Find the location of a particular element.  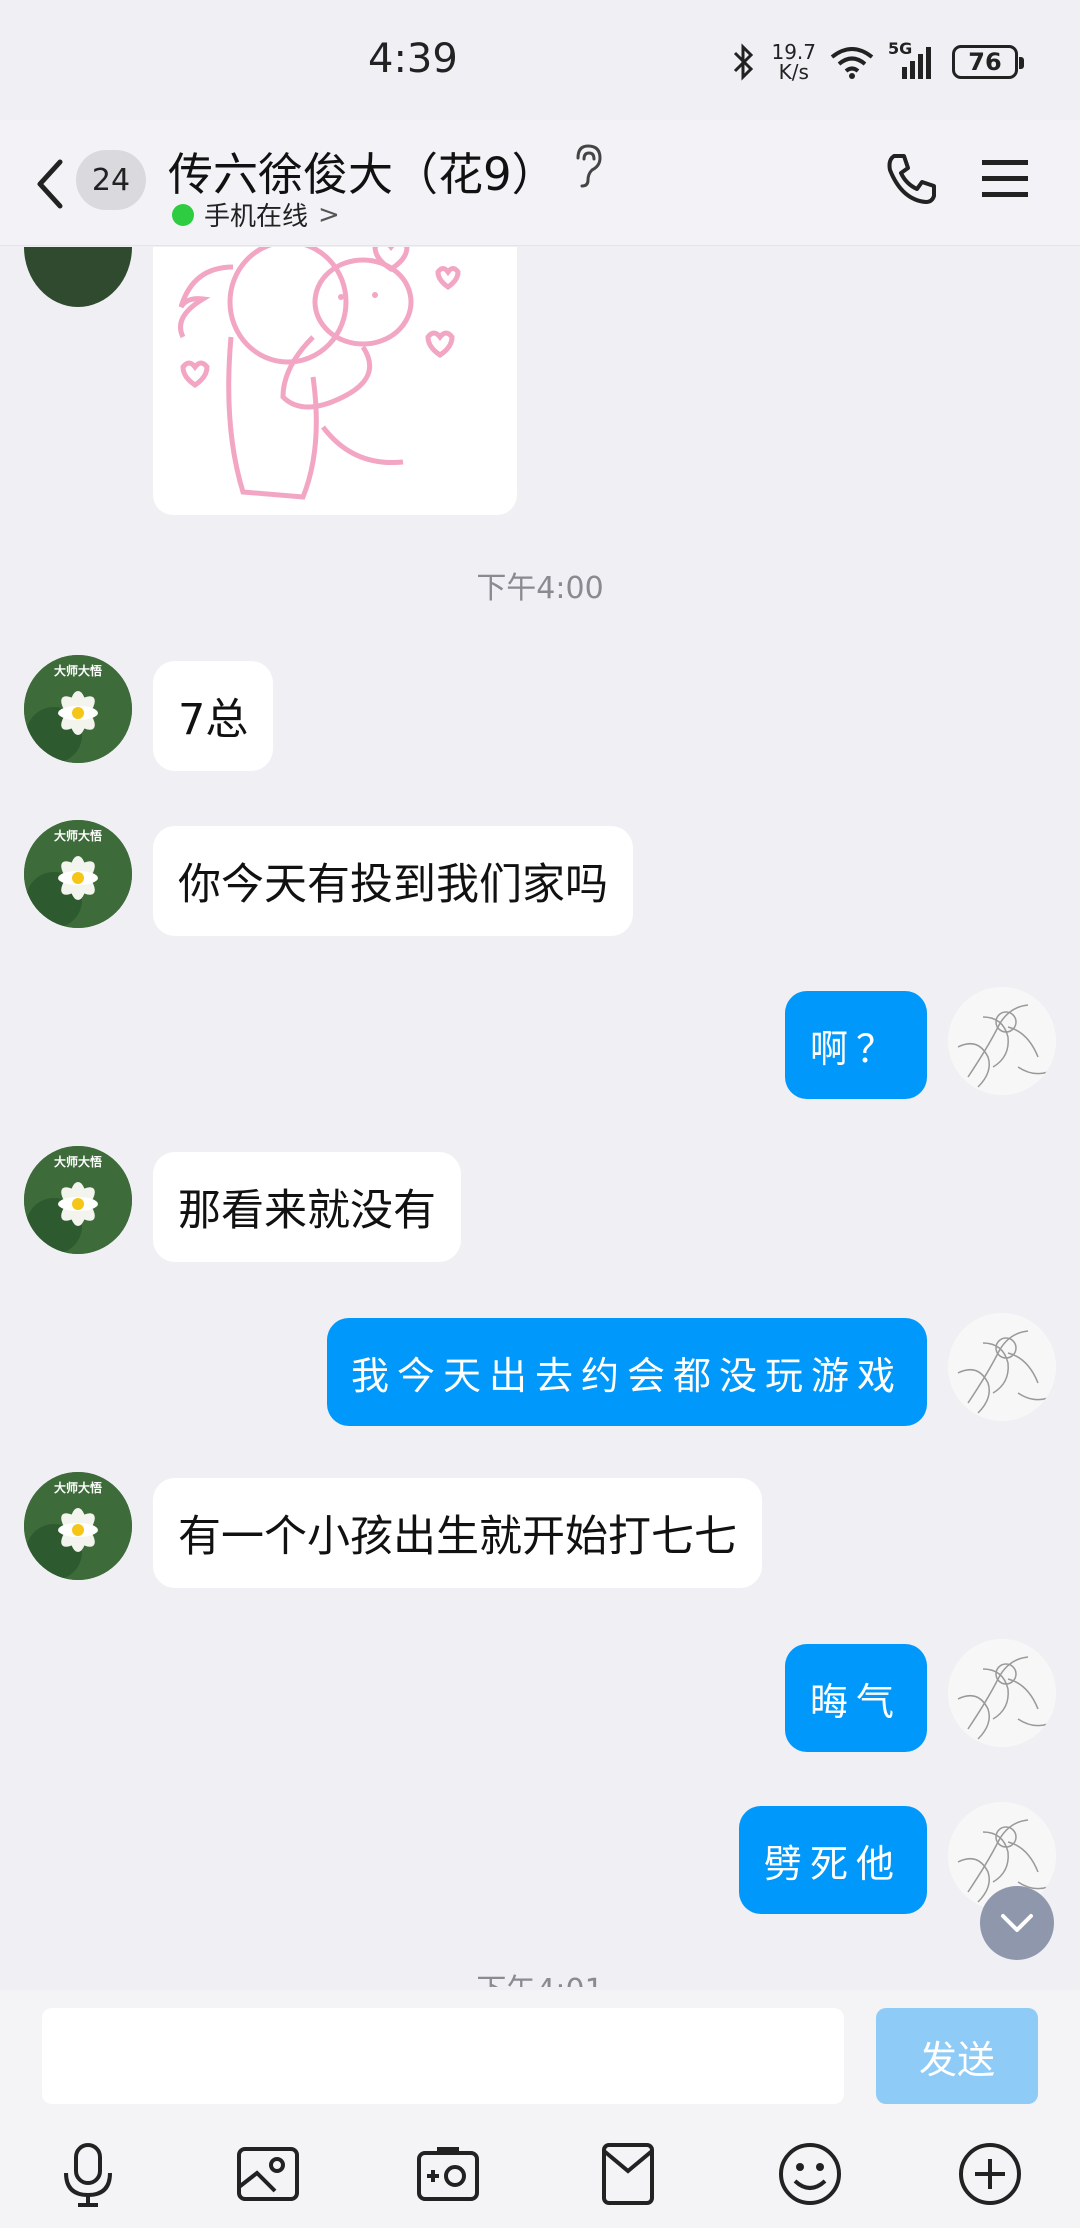

scroll-to-bottom-button is located at coordinates (1017, 1923).